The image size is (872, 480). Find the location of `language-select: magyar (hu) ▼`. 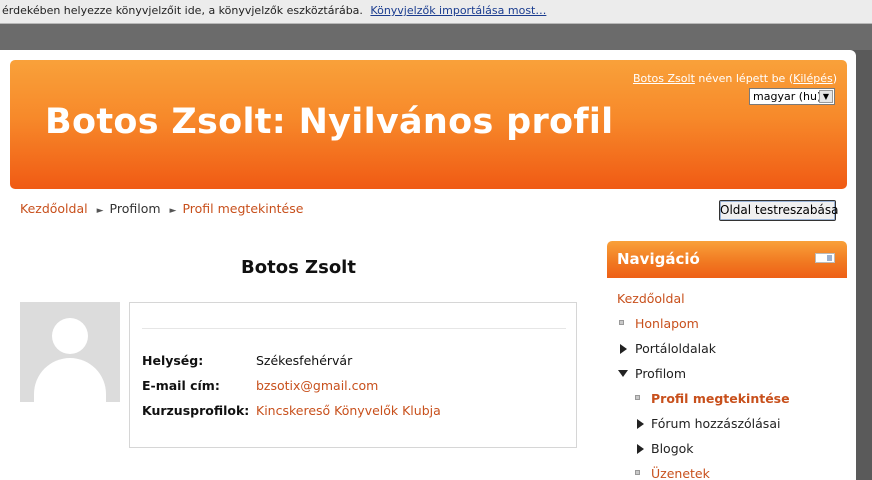

language-select: magyar (hu) ▼ is located at coordinates (792, 96).